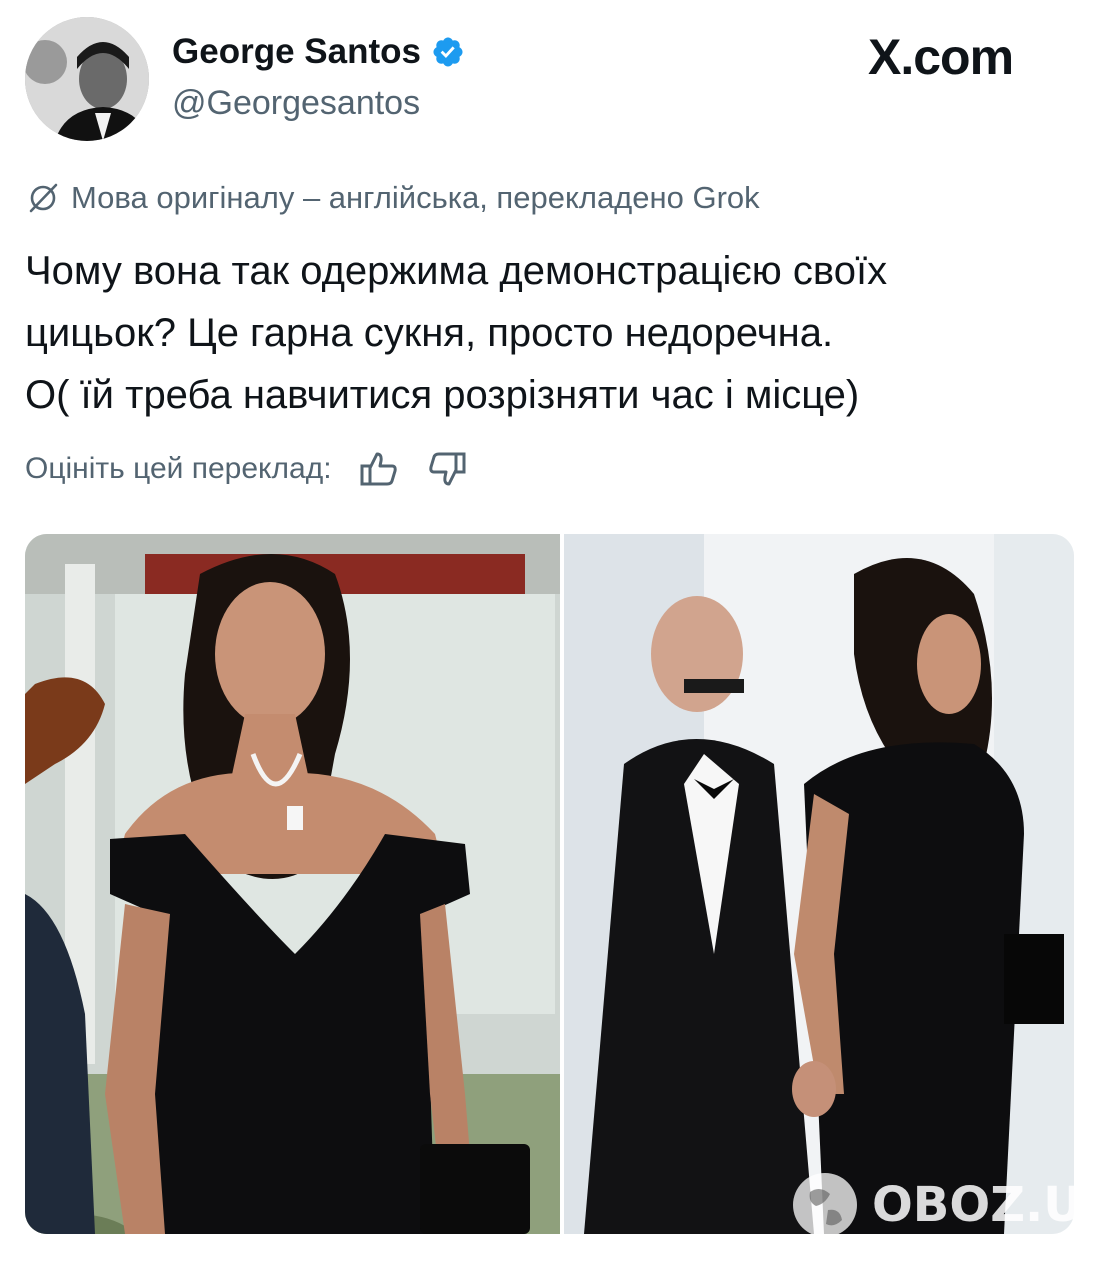  I want to click on translate-globe-icon, so click(43, 198).